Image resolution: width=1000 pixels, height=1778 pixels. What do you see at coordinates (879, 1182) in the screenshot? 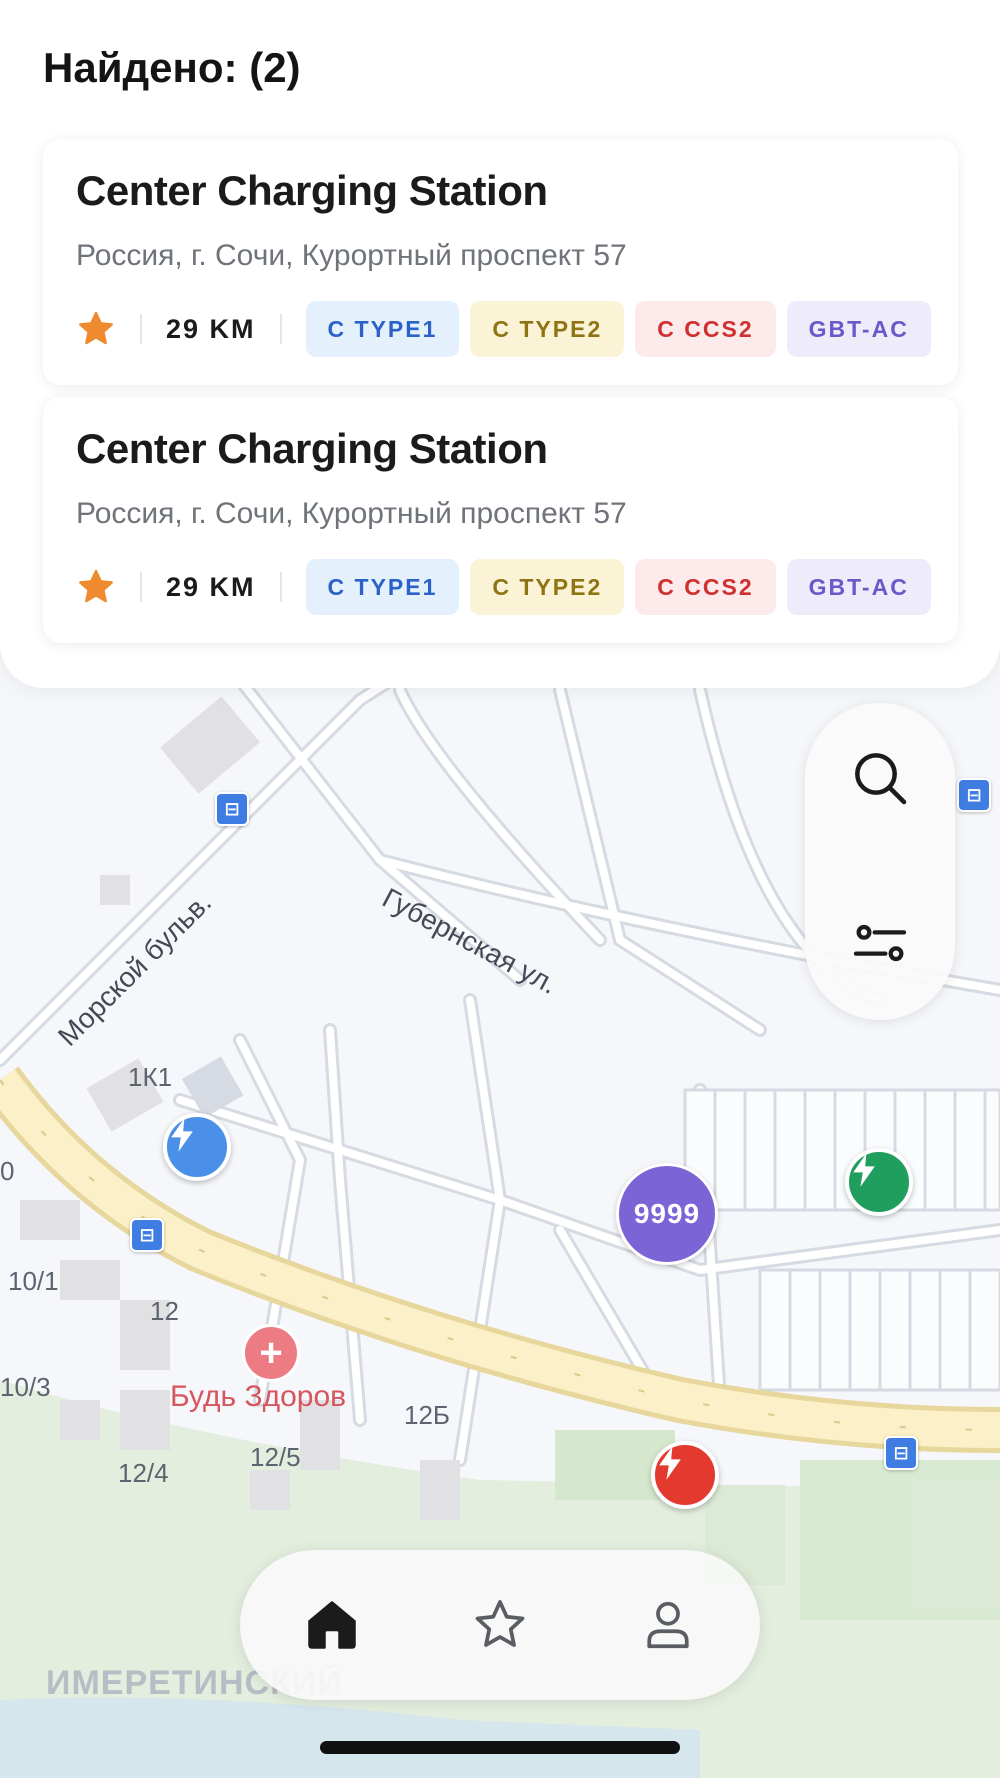
I see `charging-station-marker-green` at bounding box center [879, 1182].